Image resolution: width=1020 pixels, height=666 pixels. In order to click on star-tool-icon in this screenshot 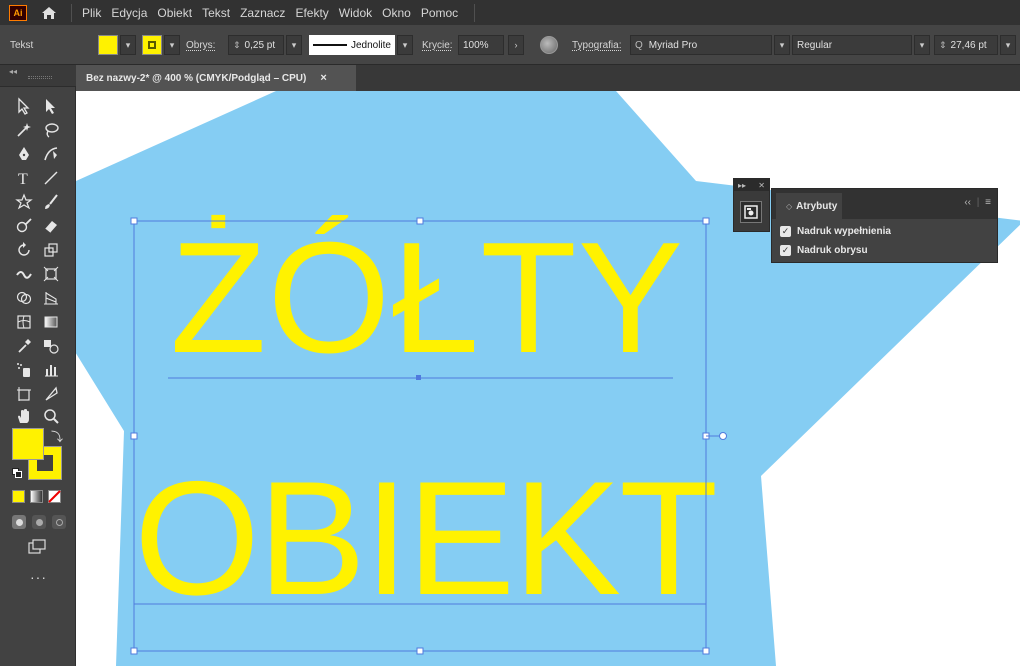, I will do `click(24, 202)`.